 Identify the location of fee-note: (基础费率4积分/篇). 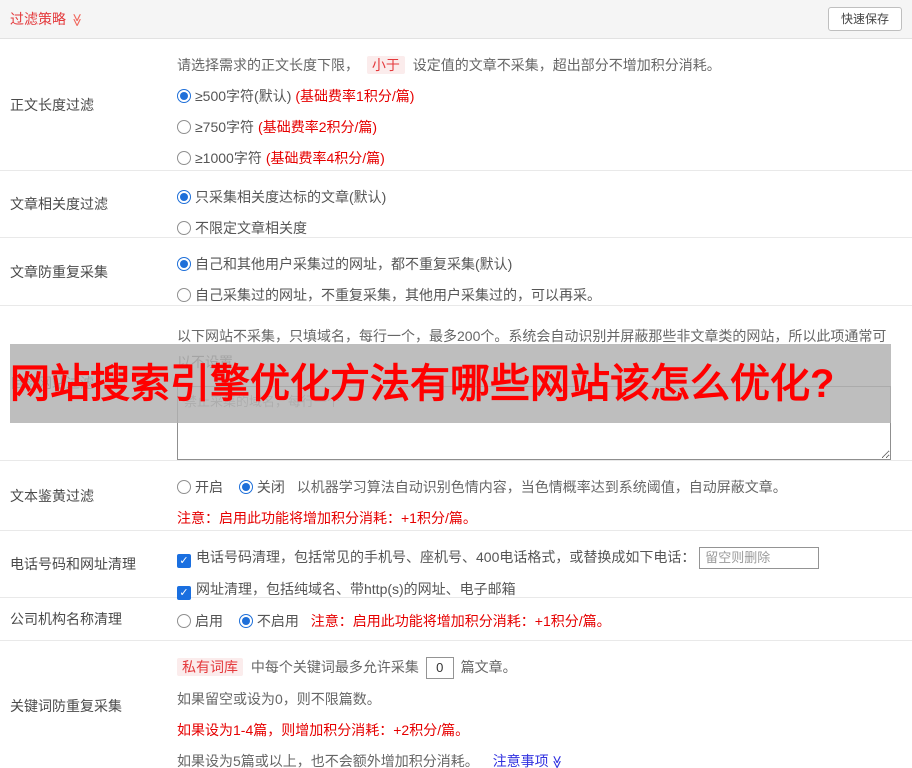
(325, 158).